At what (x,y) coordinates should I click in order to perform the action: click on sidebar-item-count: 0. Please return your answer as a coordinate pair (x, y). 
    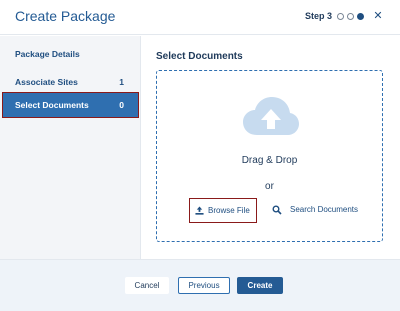
    Looking at the image, I should click on (121, 105).